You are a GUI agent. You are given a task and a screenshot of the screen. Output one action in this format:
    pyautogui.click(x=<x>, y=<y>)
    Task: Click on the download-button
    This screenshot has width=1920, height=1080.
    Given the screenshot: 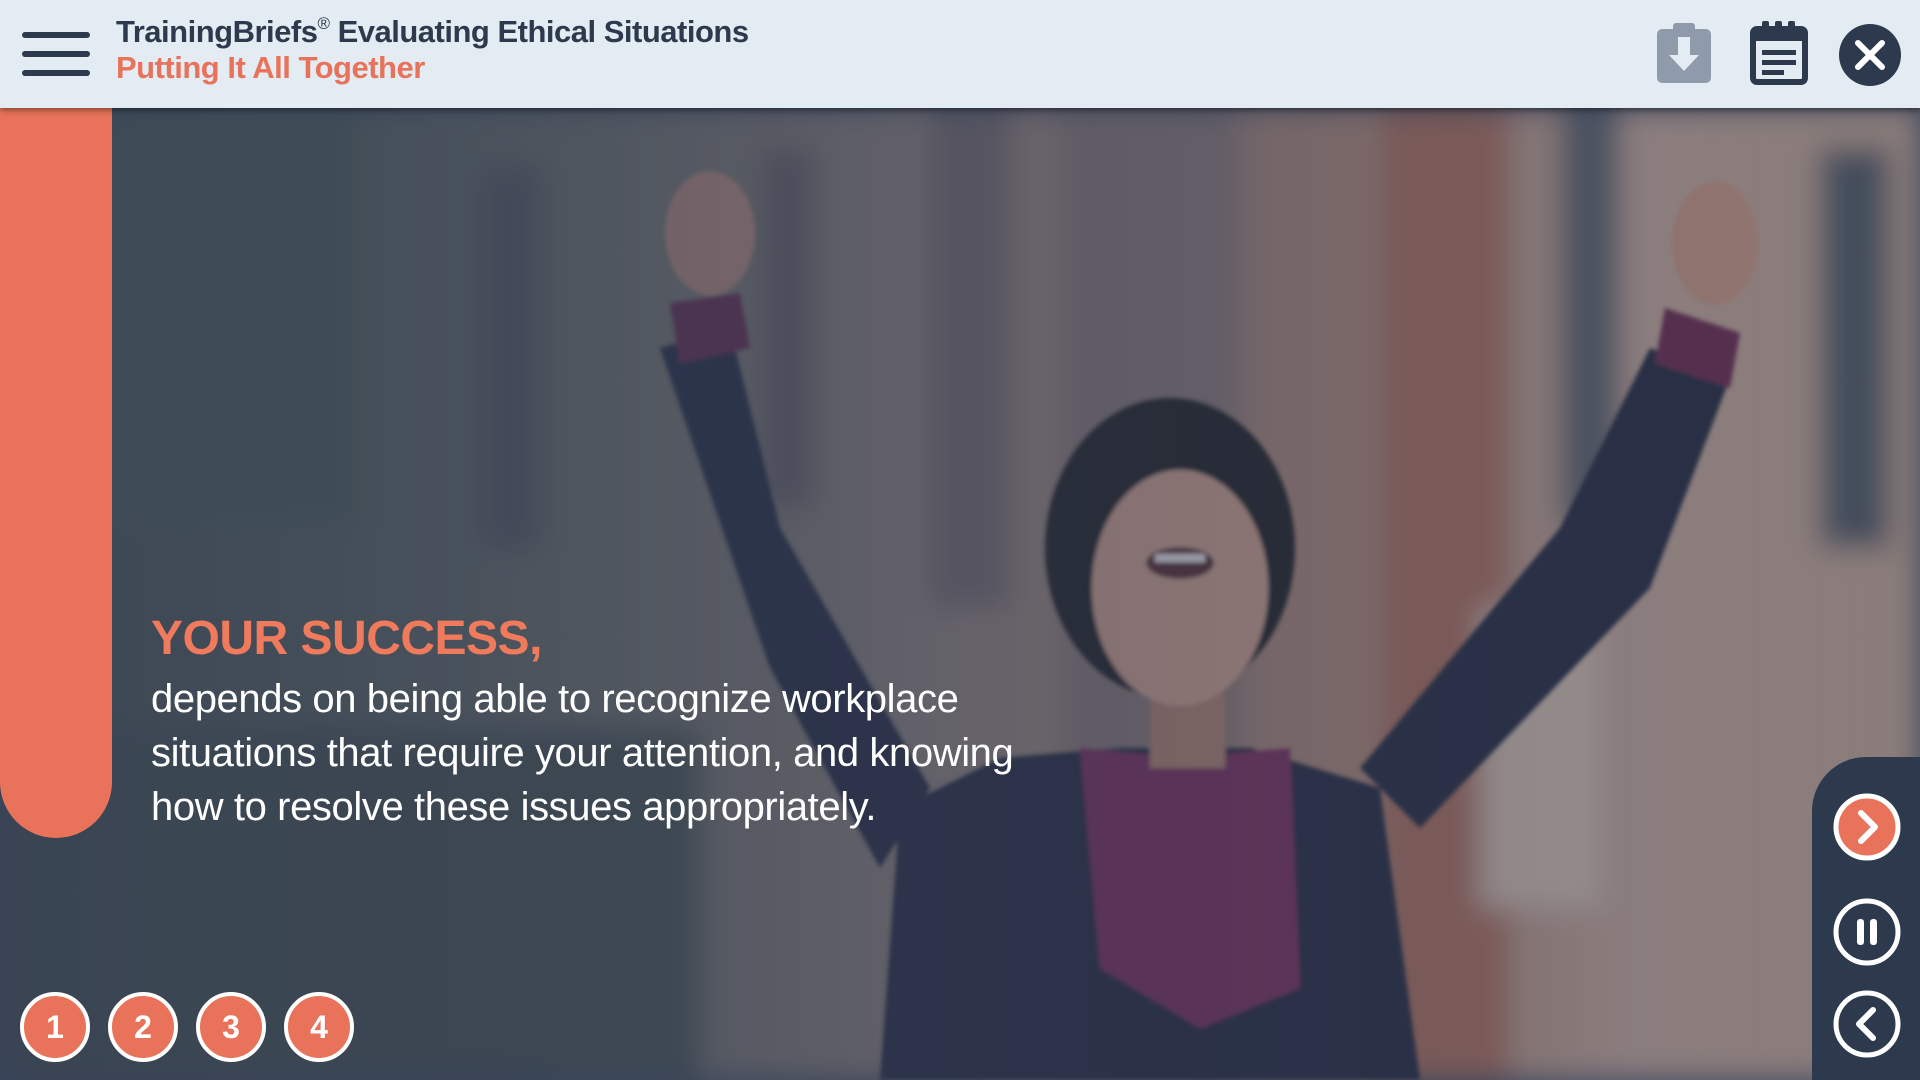 What is the action you would take?
    pyautogui.click(x=1684, y=53)
    